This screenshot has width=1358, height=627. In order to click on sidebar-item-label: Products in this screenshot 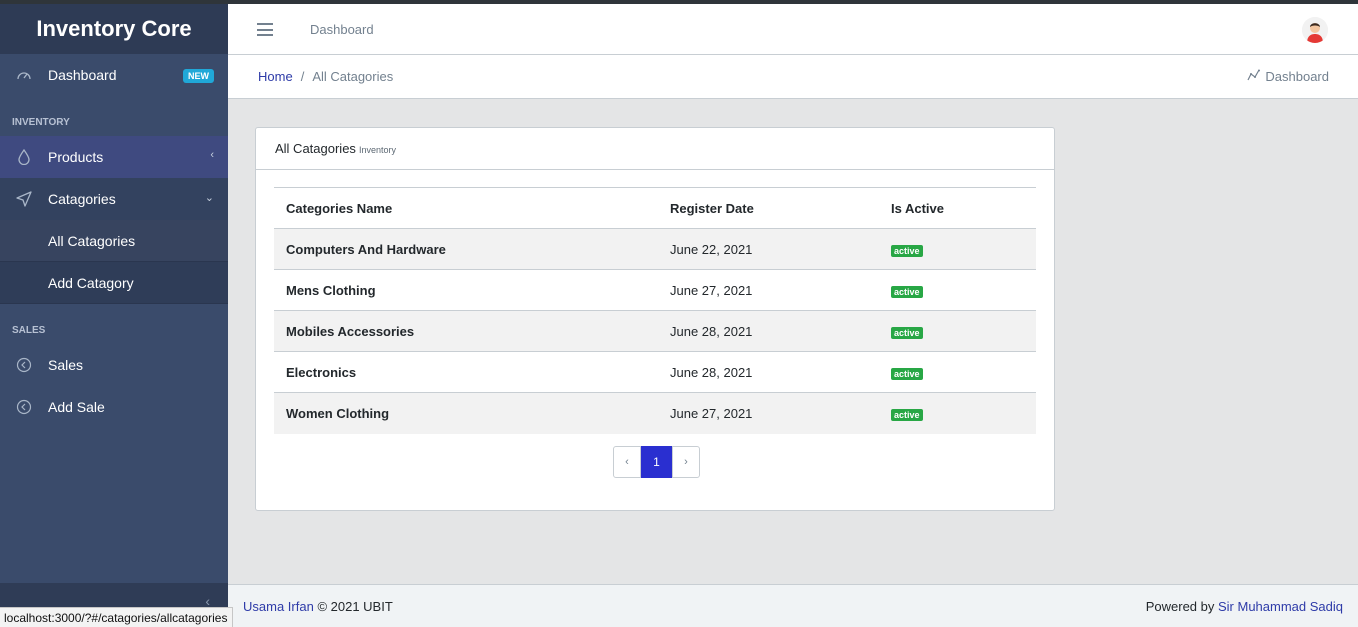, I will do `click(76, 157)`.